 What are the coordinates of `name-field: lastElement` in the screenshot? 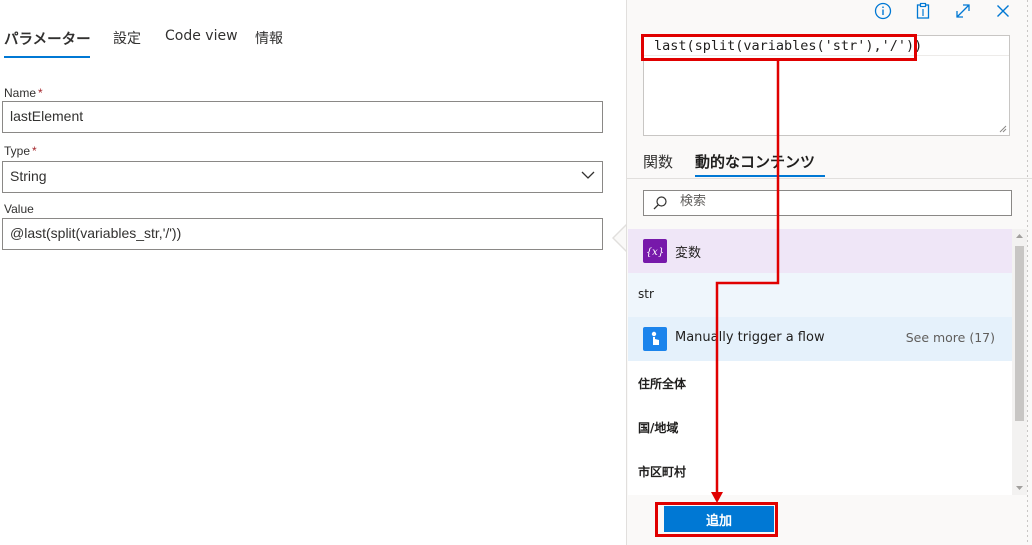 It's located at (302, 117).